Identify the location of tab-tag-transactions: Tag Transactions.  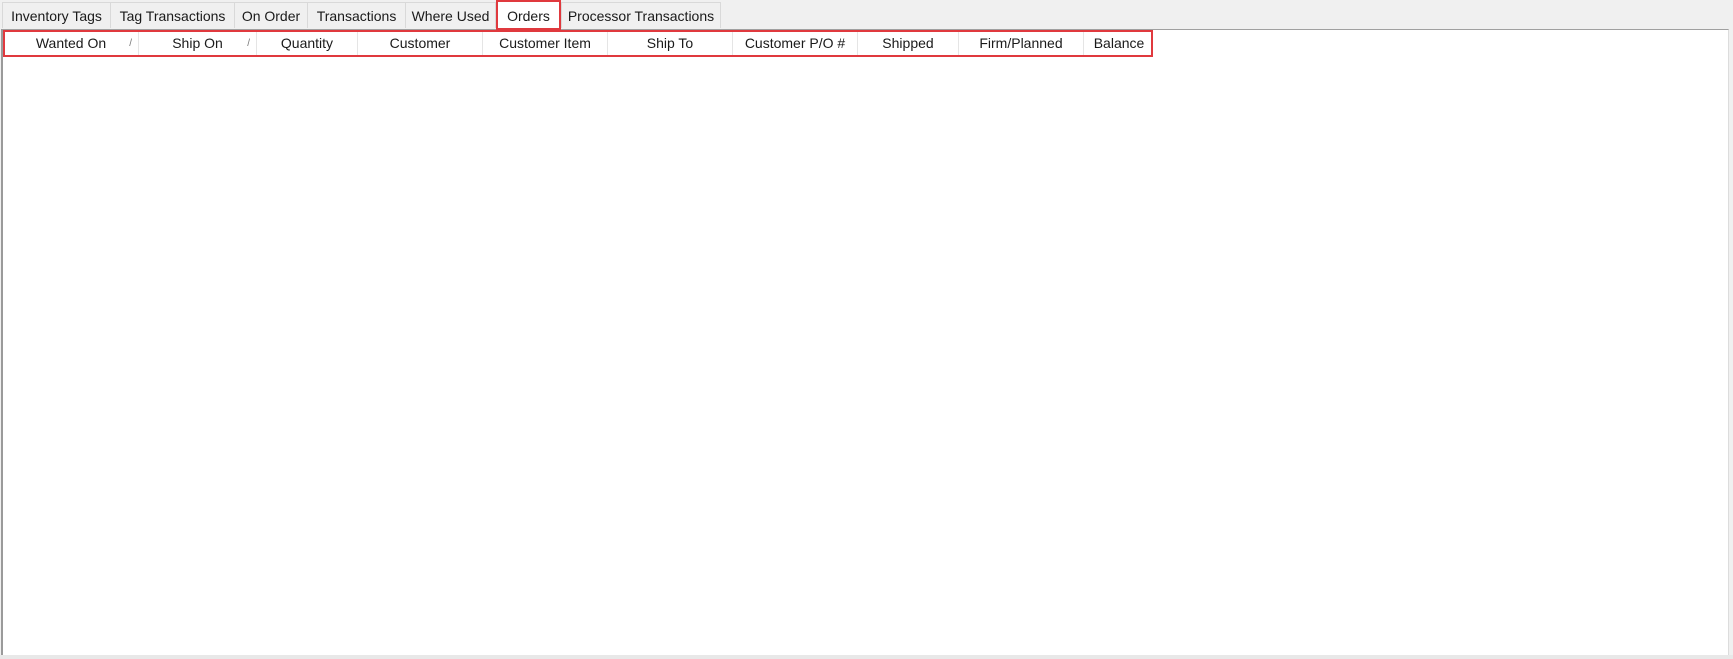
(172, 15).